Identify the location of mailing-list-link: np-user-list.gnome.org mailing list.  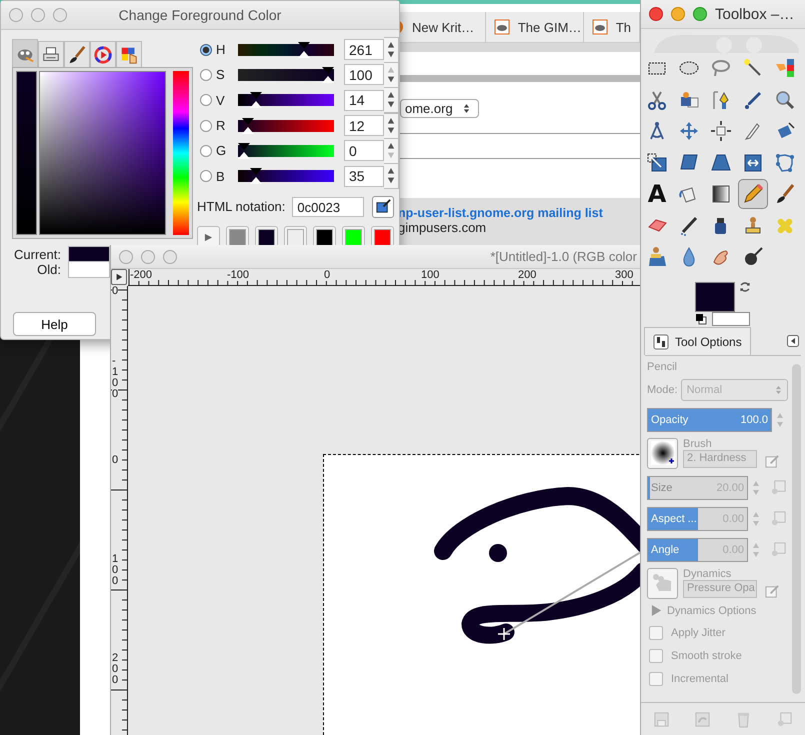
(519, 213).